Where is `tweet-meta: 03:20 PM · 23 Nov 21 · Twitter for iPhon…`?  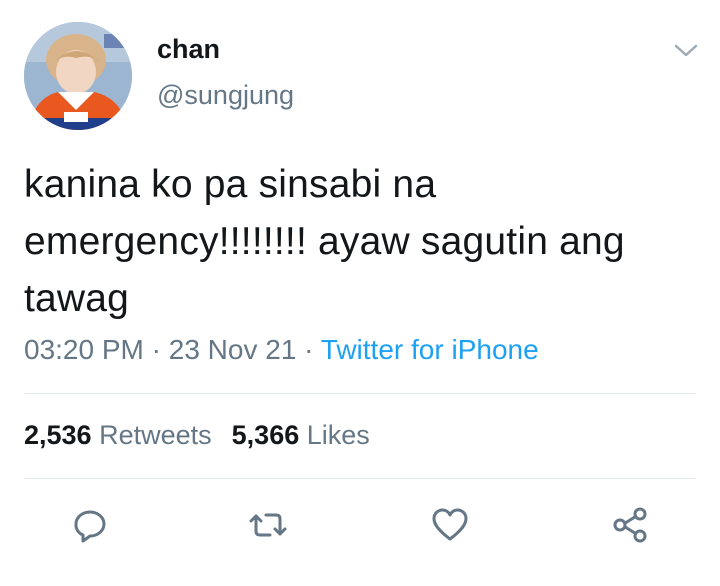
tweet-meta: 03:20 PM · 23 Nov 21 · Twitter for iPhon… is located at coordinates (281, 350).